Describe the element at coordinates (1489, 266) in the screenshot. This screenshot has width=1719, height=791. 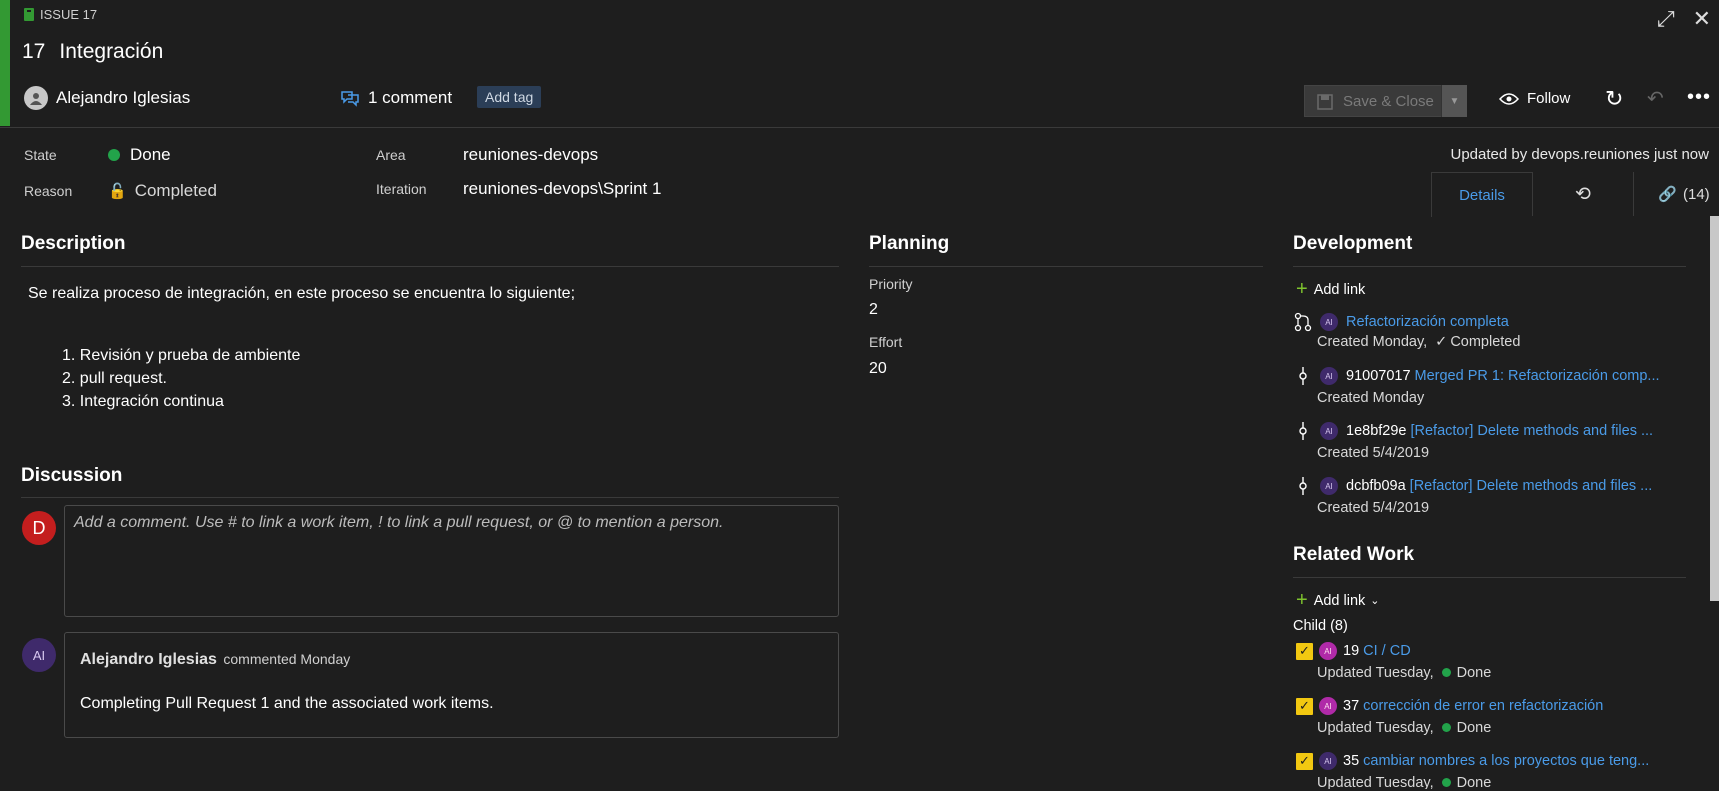
I see `development-divider` at that location.